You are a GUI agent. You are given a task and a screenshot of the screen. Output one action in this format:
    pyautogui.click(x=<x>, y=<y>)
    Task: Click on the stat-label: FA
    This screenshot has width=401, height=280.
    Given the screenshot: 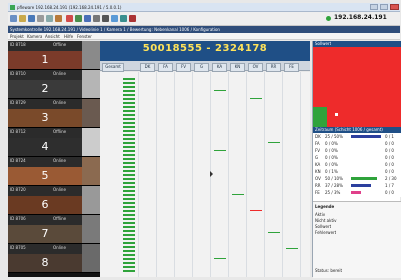 What is the action you would take?
    pyautogui.click(x=317, y=143)
    